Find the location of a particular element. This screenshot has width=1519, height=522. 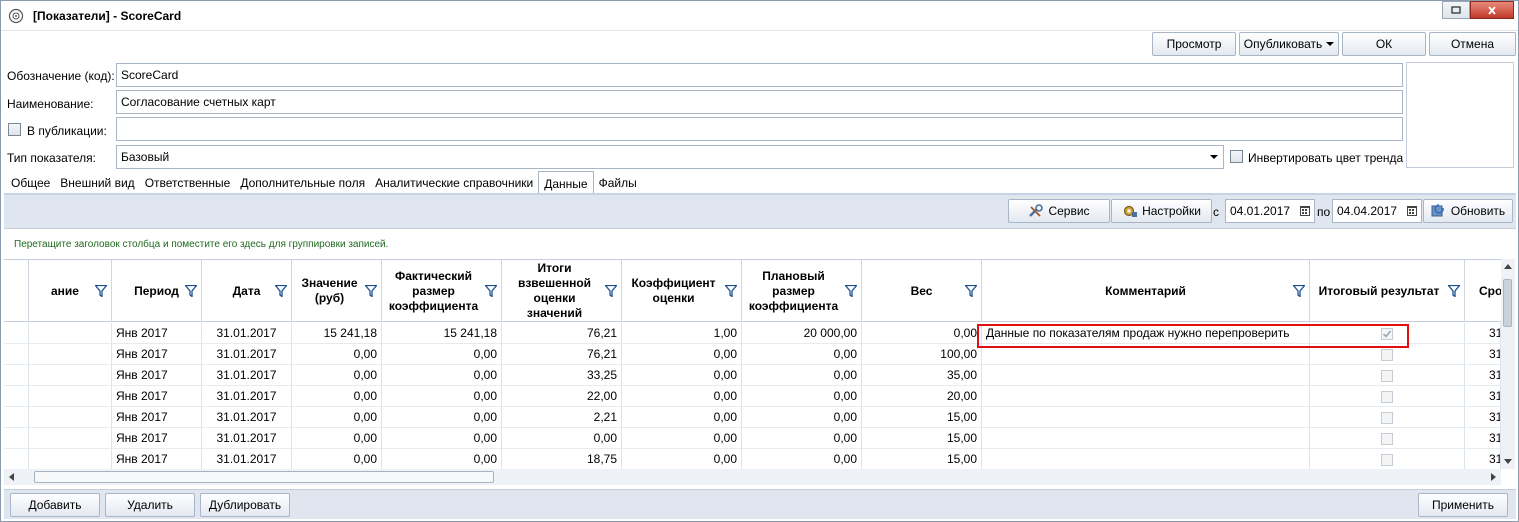

horizontal-scrollbar is located at coordinates (752, 477).